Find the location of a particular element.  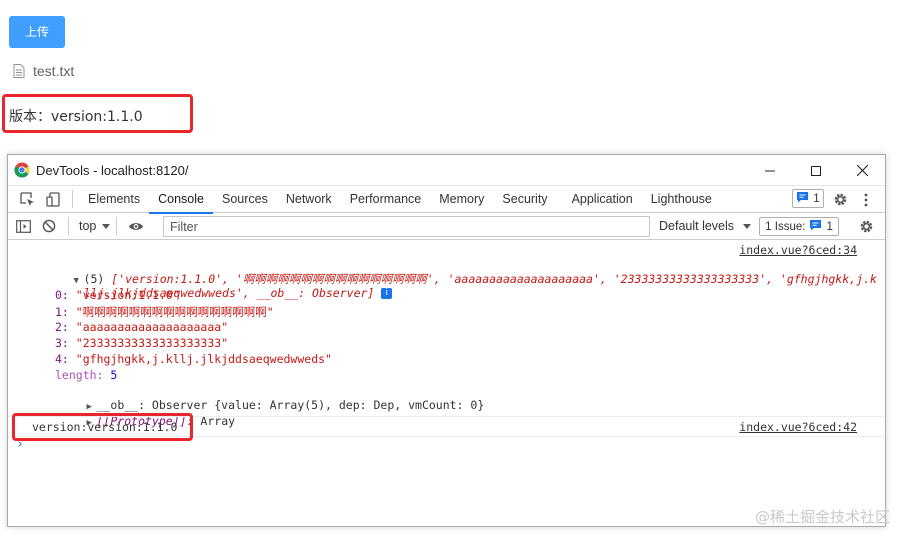

tab-performance: Performance is located at coordinates (386, 199).